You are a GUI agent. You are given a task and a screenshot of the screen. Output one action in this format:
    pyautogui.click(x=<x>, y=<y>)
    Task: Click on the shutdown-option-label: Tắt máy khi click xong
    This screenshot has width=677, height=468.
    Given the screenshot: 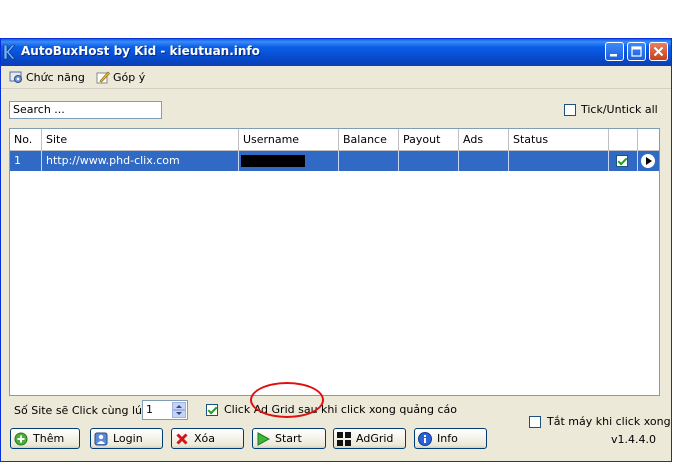 What is the action you would take?
    pyautogui.click(x=609, y=421)
    